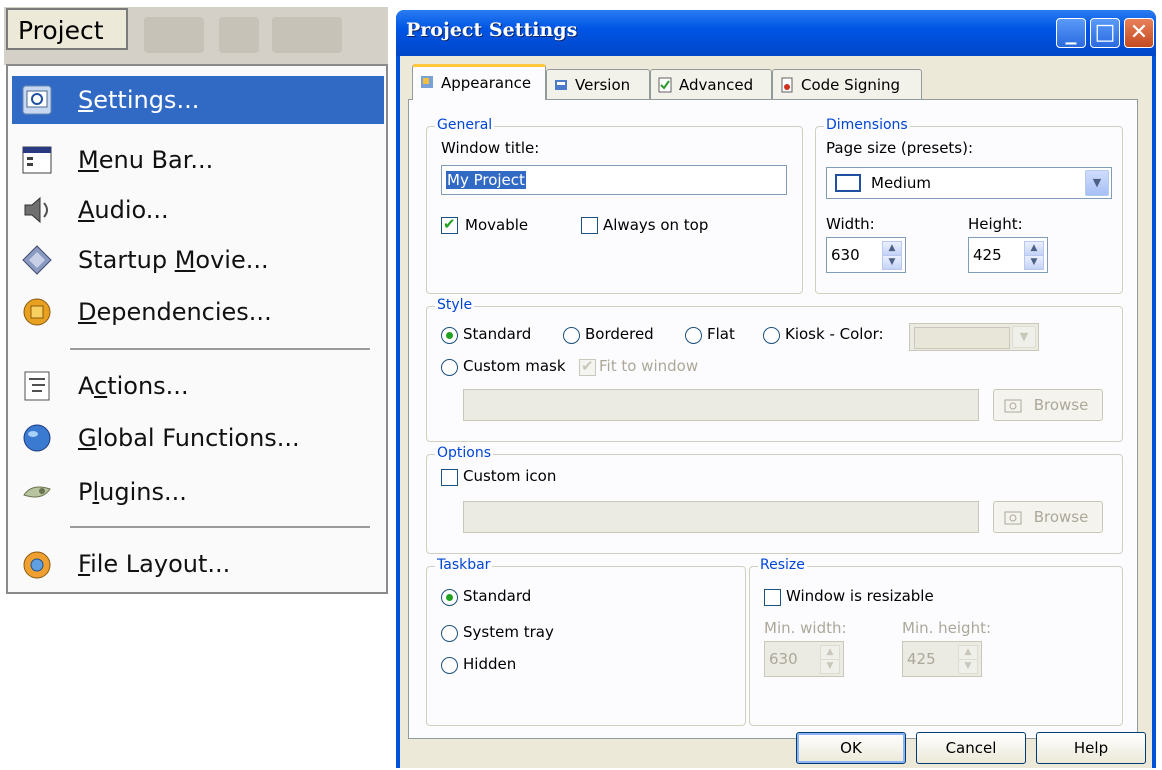 The height and width of the screenshot is (770, 1162). Describe the element at coordinates (589, 225) in the screenshot. I see `always-on-top-checkbox` at that location.